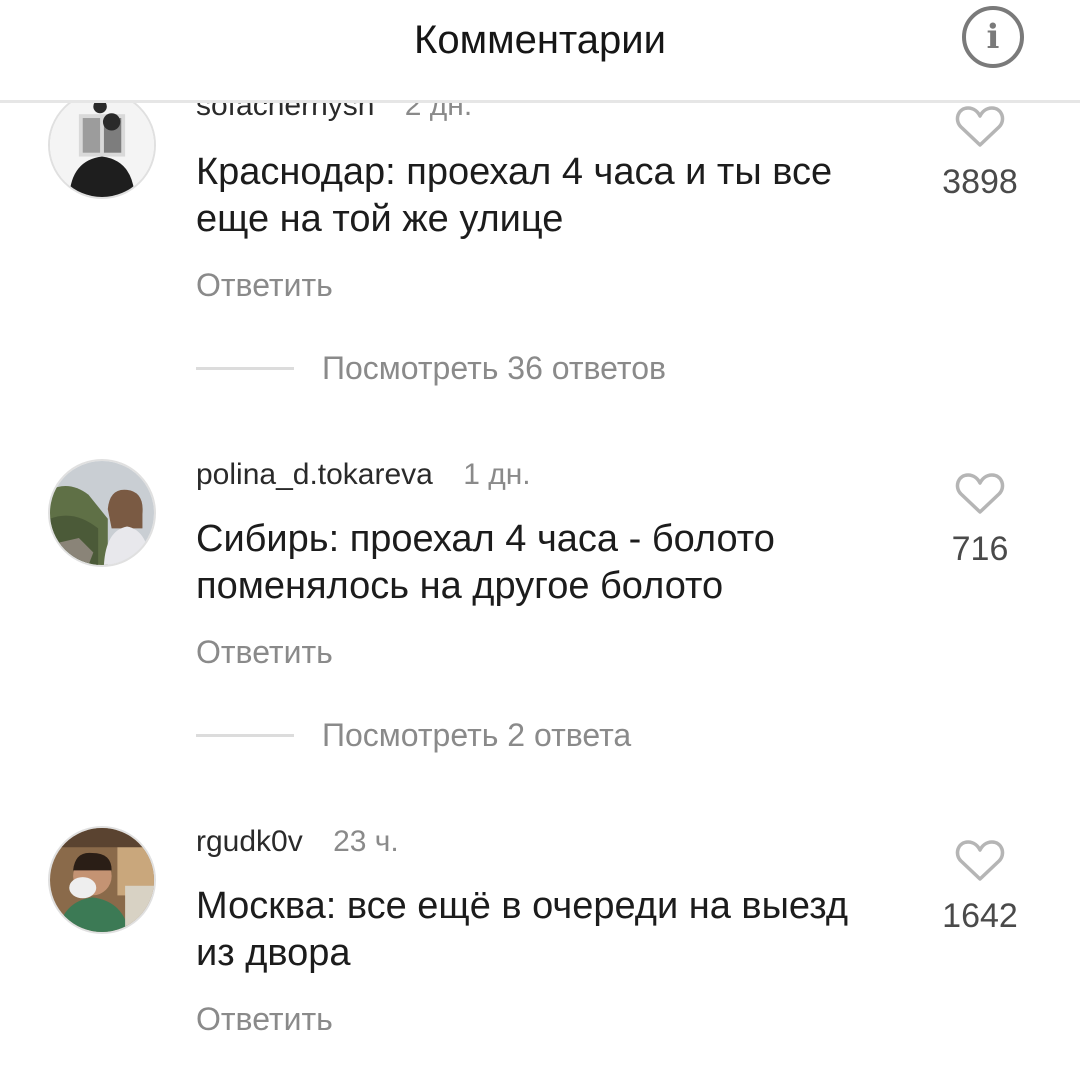 This screenshot has width=1080, height=1070. I want to click on header-bar: Комментарии i, so click(540, 51).